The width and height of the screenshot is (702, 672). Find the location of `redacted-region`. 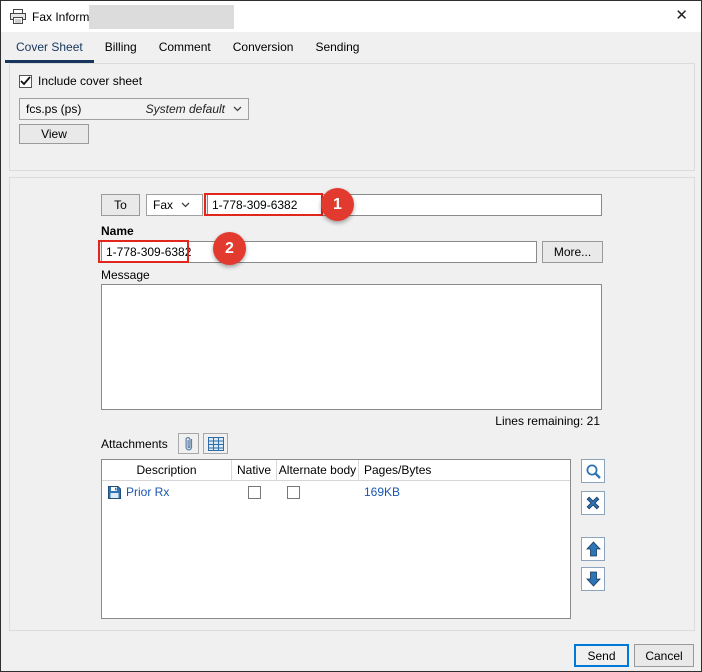

redacted-region is located at coordinates (161, 17).